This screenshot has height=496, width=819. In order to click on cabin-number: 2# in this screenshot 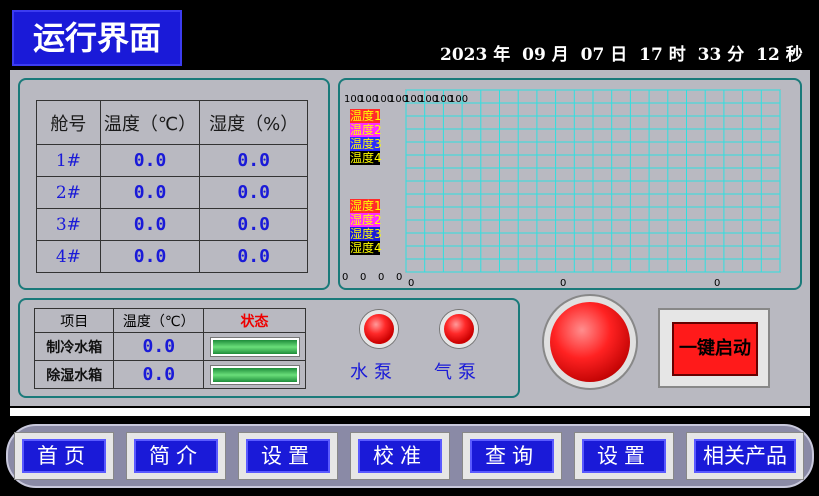, I will do `click(68, 192)`.